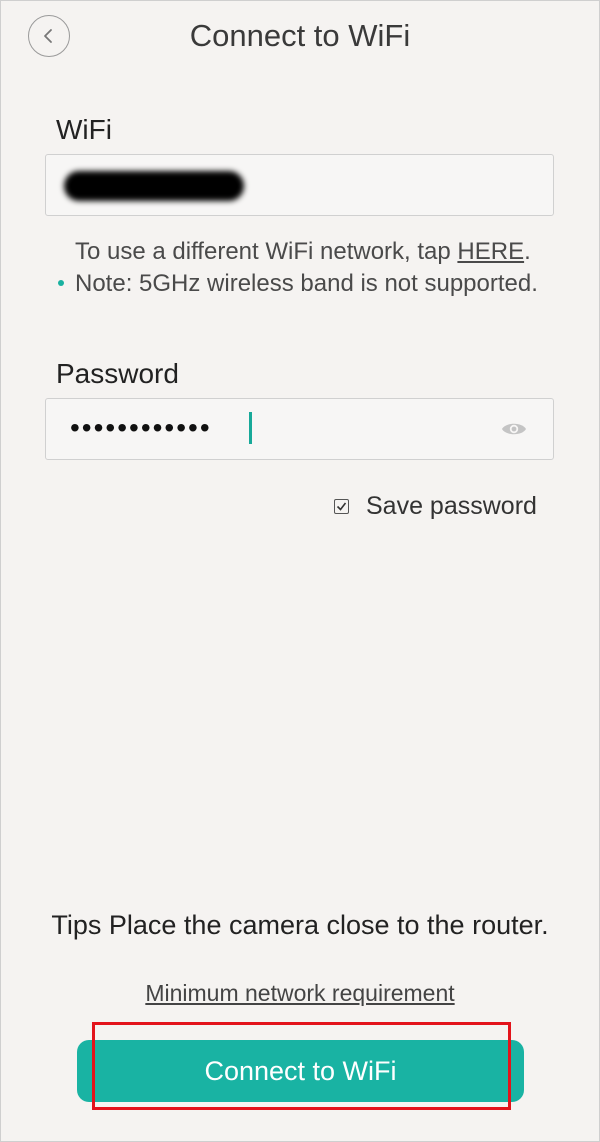 The width and height of the screenshot is (600, 1142). Describe the element at coordinates (250, 428) in the screenshot. I see `text-caret` at that location.